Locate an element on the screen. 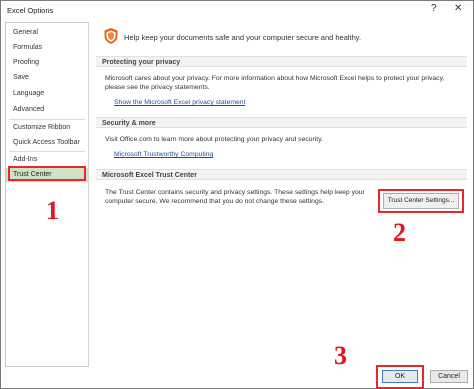 Image resolution: width=474 pixels, height=389 pixels. section-header-trust-center: Microsoft Excel Trust Center is located at coordinates (281, 174).